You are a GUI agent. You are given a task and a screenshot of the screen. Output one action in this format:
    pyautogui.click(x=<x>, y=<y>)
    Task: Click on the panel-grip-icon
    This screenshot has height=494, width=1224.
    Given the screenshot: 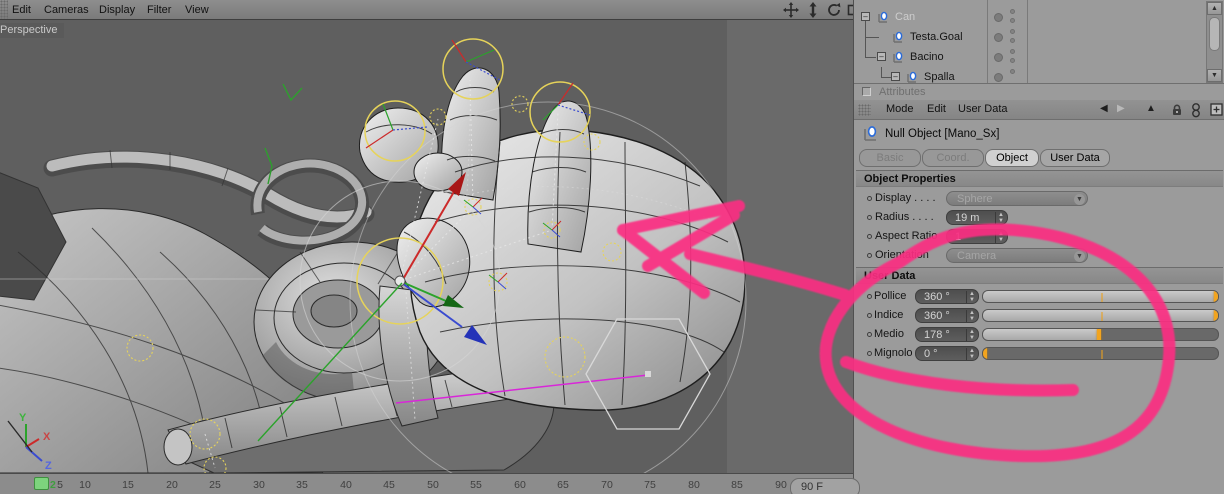 What is the action you would take?
    pyautogui.click(x=864, y=110)
    